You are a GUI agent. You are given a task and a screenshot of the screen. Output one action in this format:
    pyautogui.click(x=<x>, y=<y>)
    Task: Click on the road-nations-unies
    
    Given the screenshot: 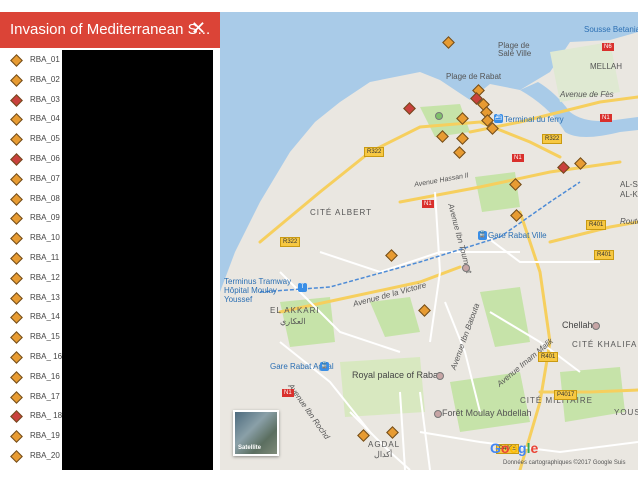 What is the action you would take?
    pyautogui.click(x=425, y=430)
    